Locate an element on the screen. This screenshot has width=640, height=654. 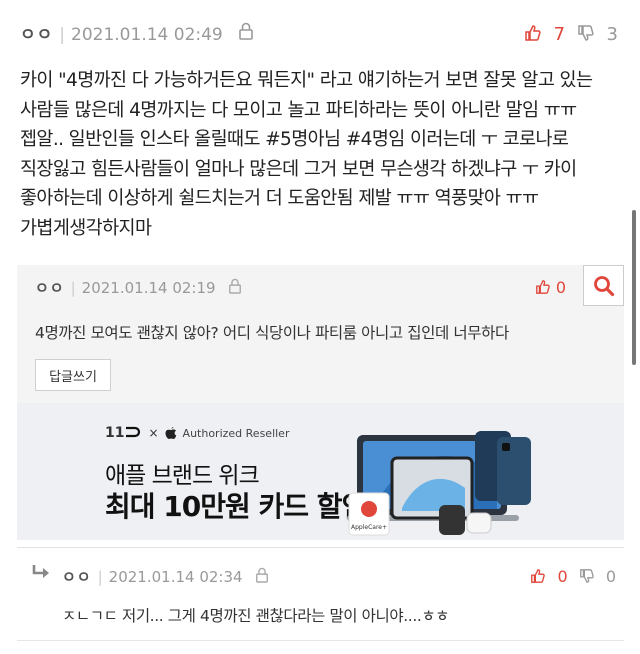
main-vote-box: 7 3 is located at coordinates (568, 35).